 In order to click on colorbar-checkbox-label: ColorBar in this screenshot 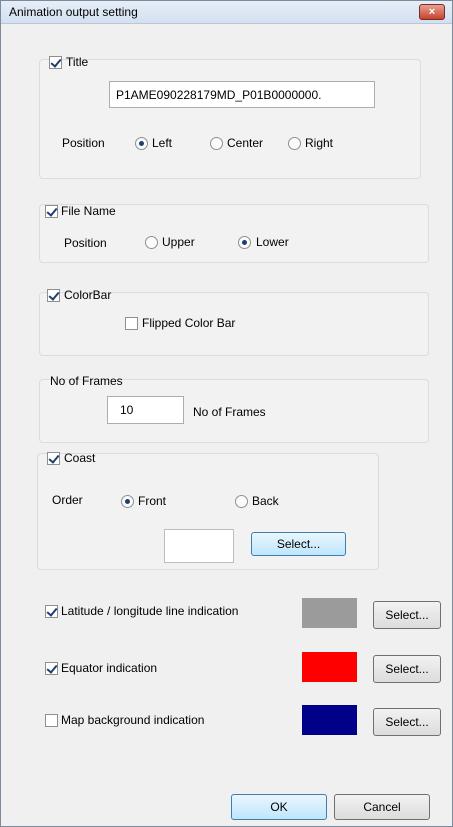, I will do `click(88, 295)`.